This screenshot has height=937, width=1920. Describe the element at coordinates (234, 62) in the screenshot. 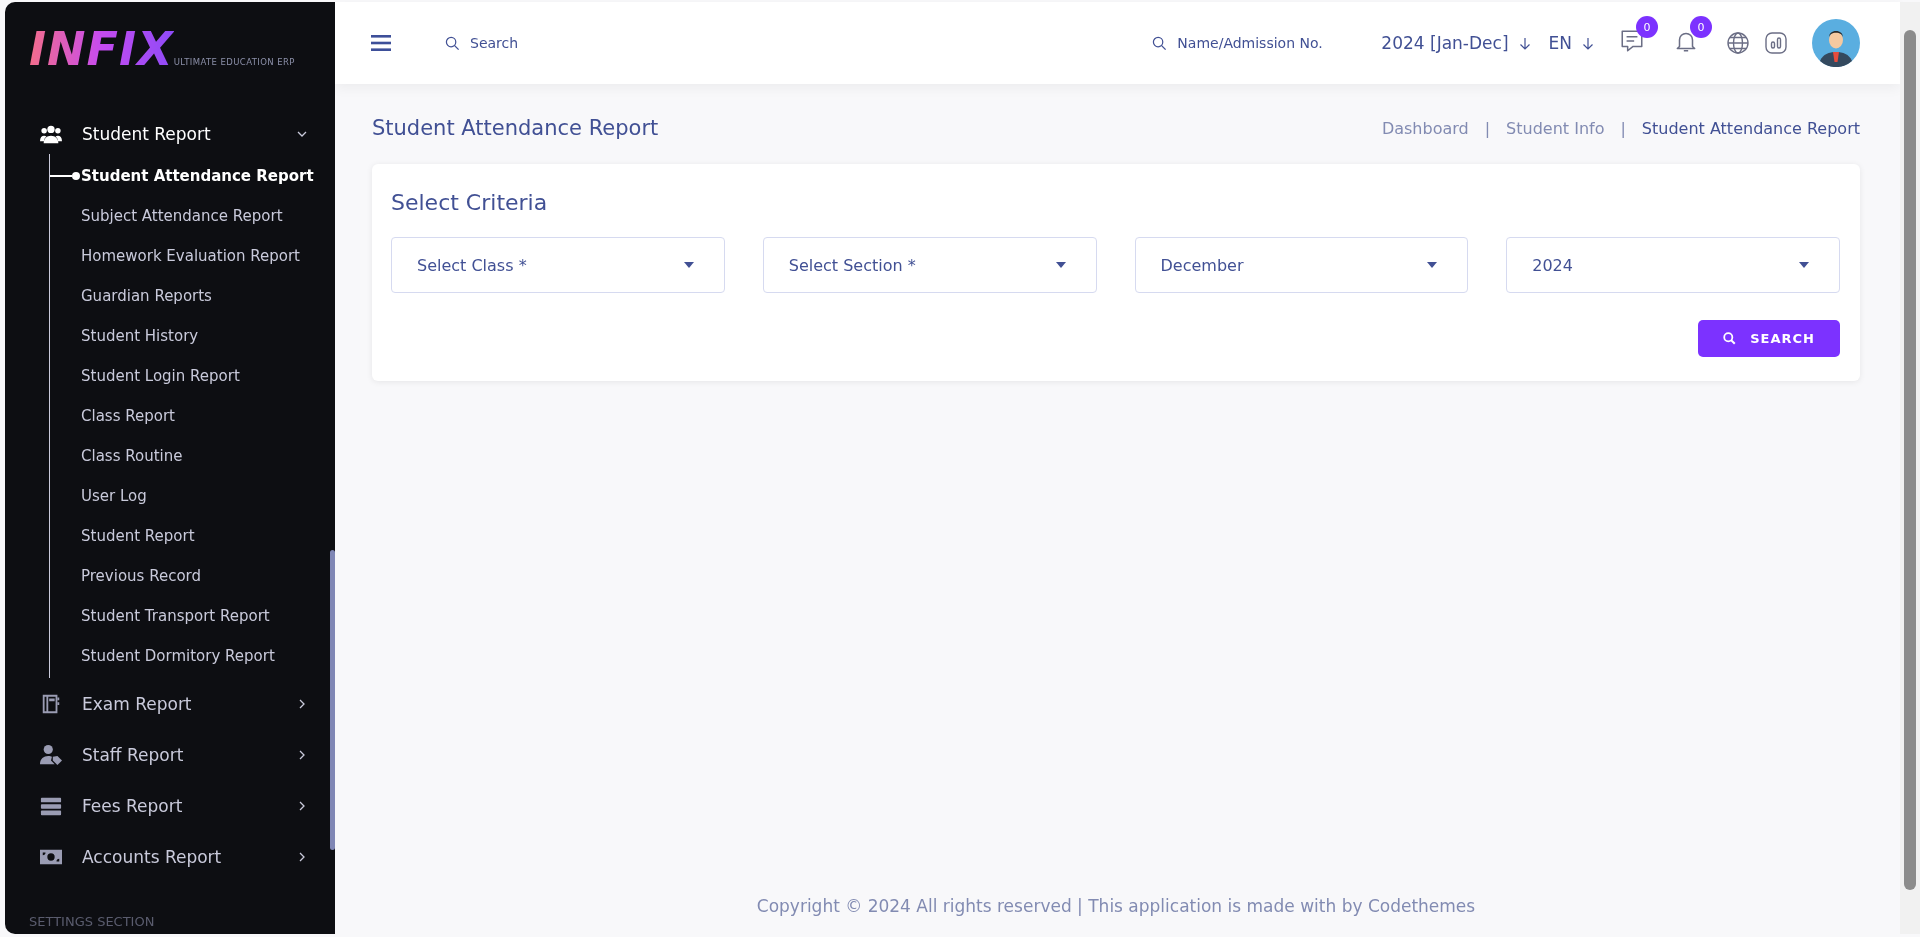

I see `logo-tagline: ULTIMATE EDUCATION ERP` at that location.